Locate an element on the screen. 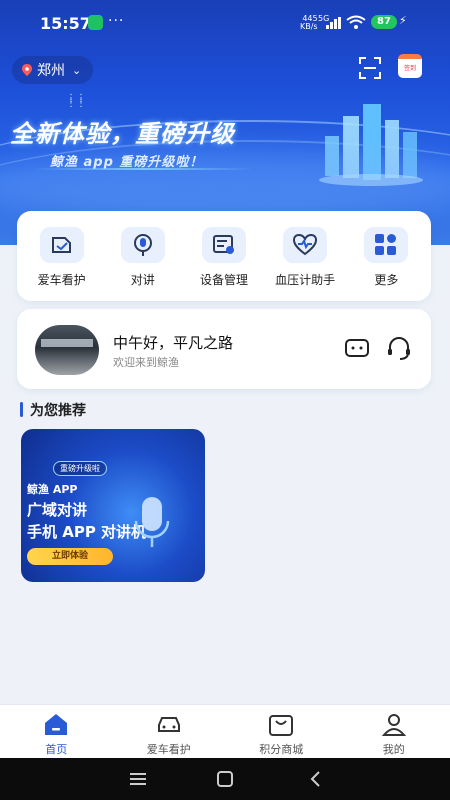 The image size is (450, 800). greeting-subtitle: 欢迎来到鲸渔 is located at coordinates (146, 362).